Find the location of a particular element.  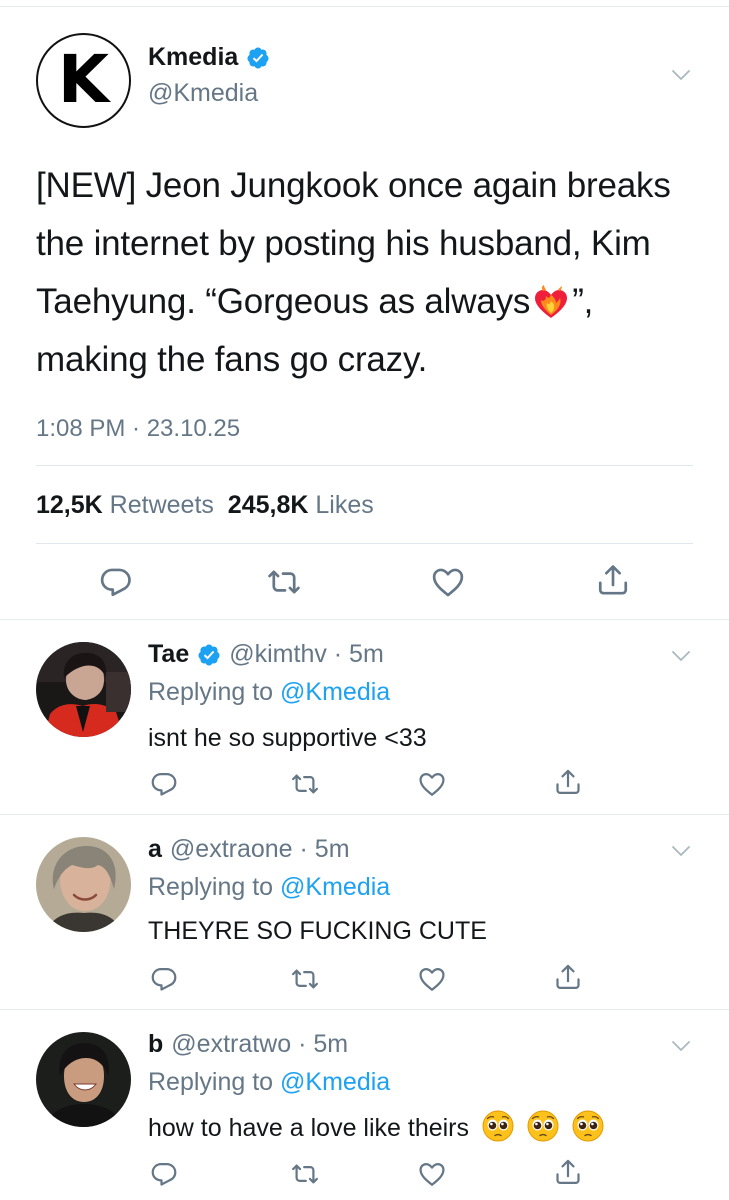

retweets-label: Retweets is located at coordinates (162, 505).